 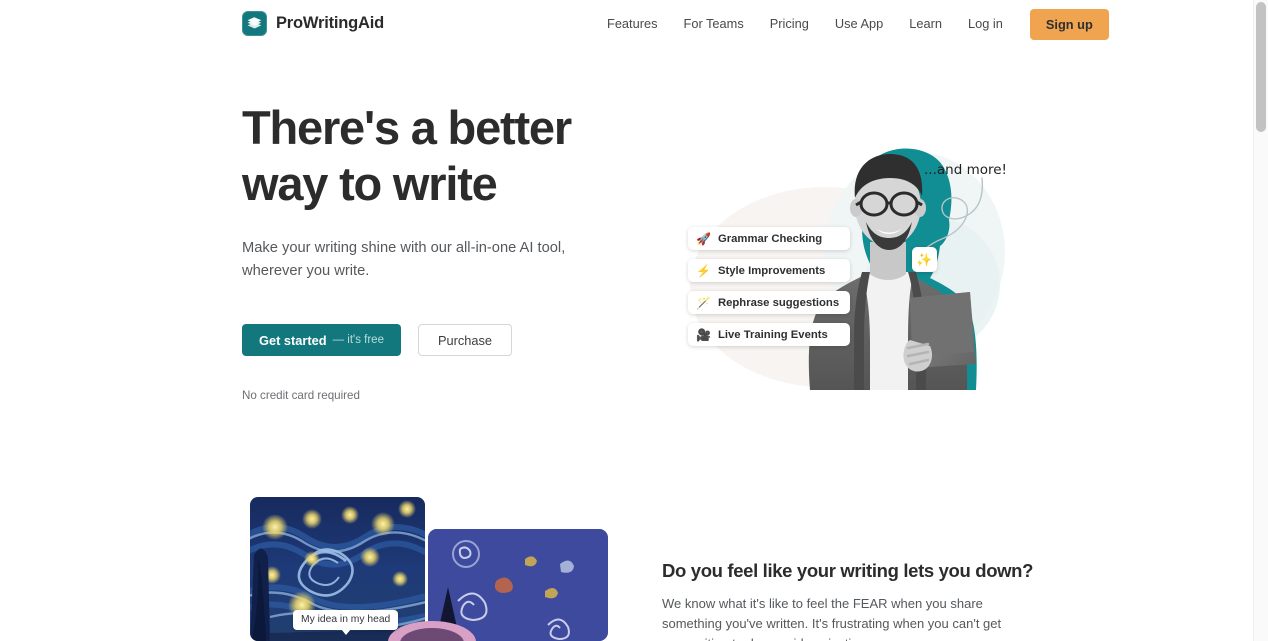 I want to click on hero-cta-group: Get started — it's free Purchase, so click(x=442, y=340).